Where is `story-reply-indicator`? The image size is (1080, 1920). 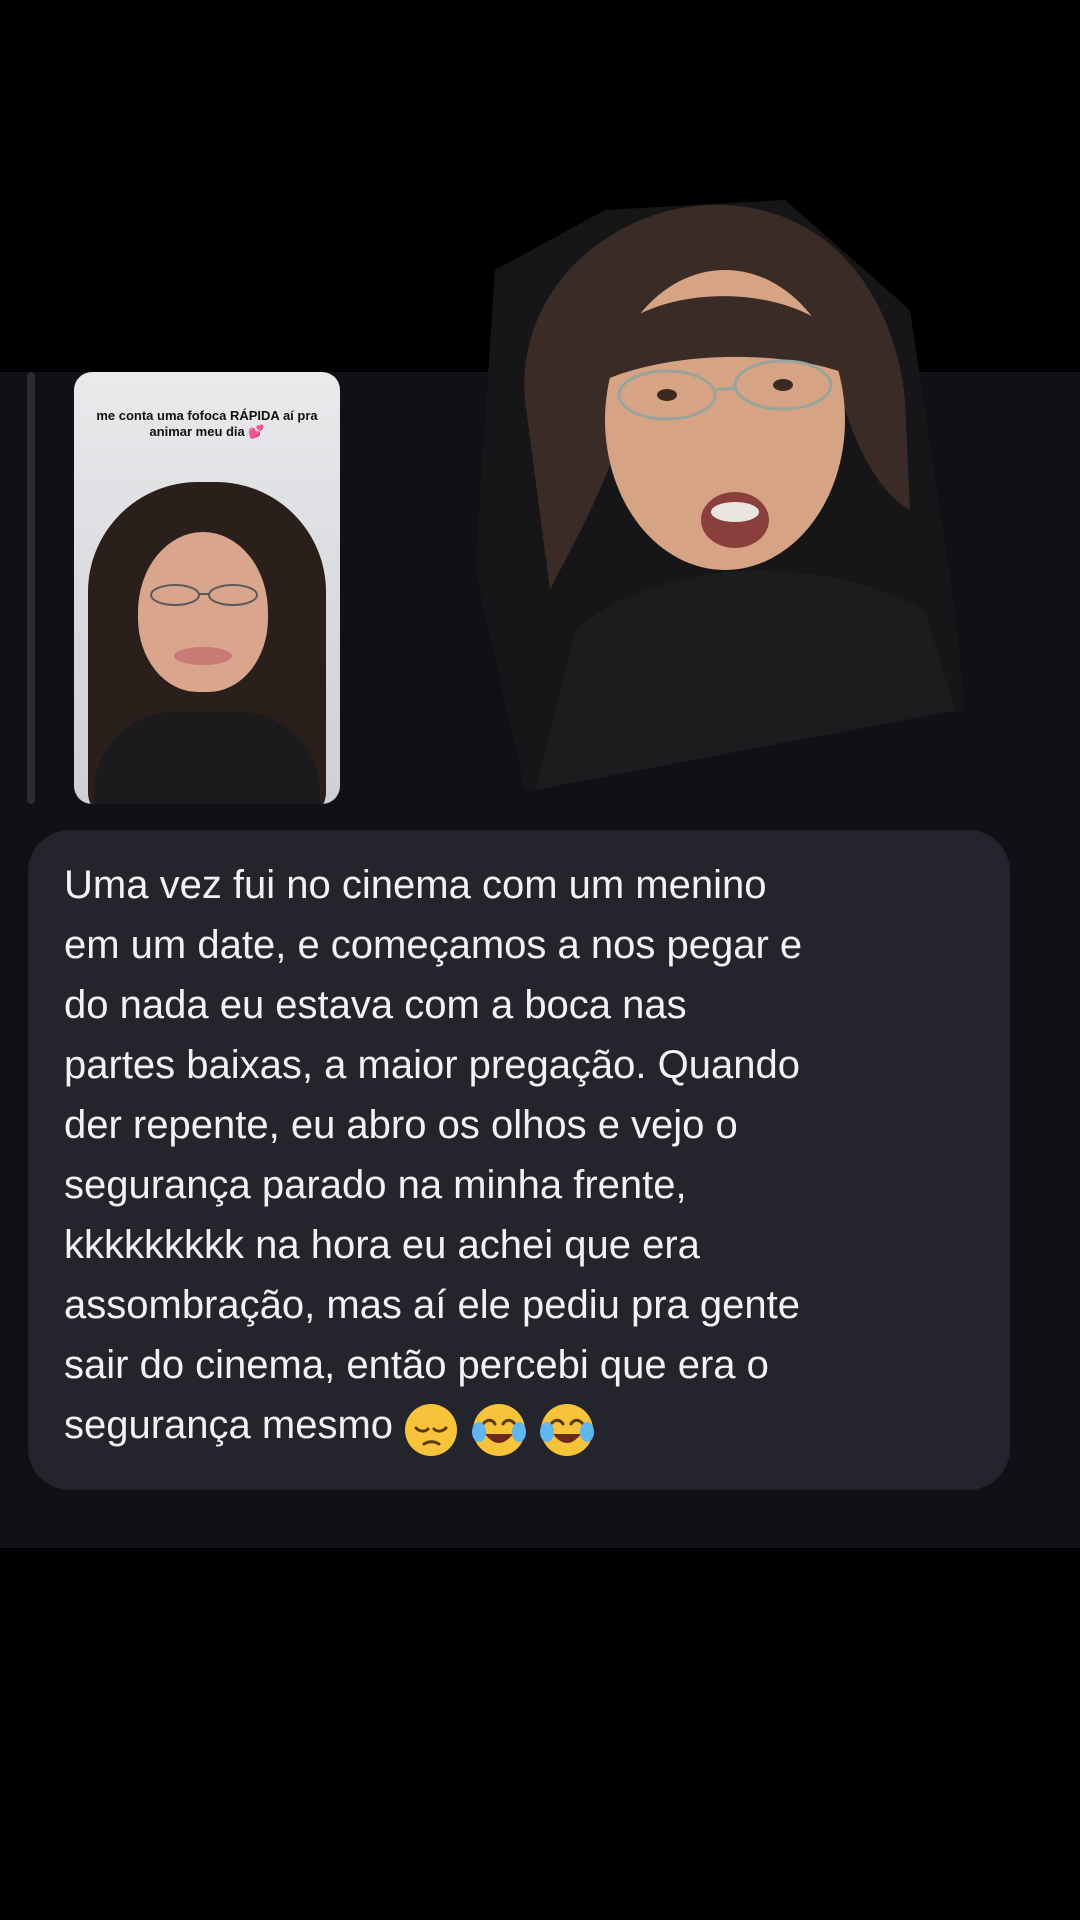
story-reply-indicator is located at coordinates (31, 588).